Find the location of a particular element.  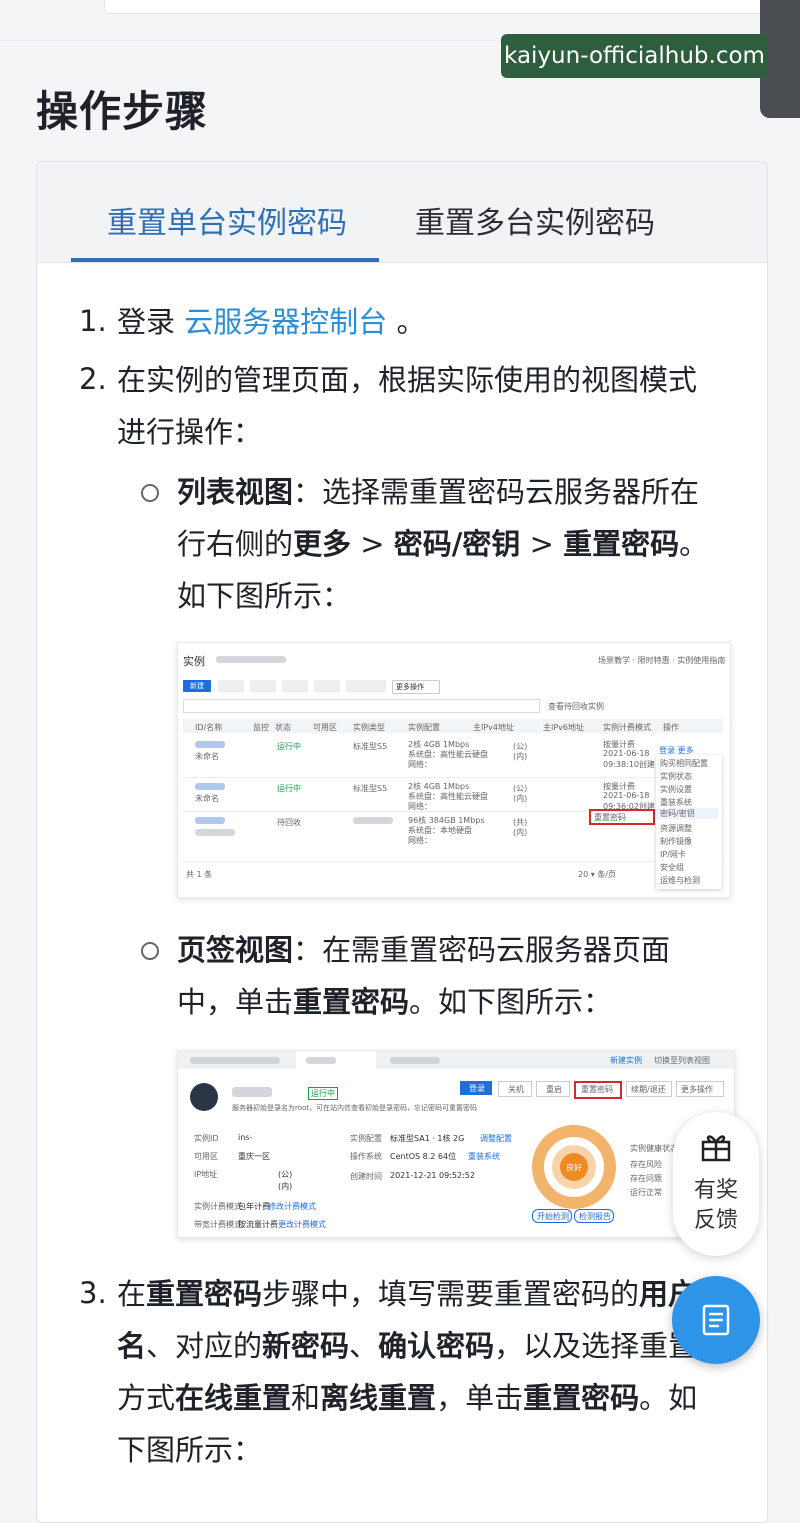

button-label: 续期/退还 is located at coordinates (648, 1089).